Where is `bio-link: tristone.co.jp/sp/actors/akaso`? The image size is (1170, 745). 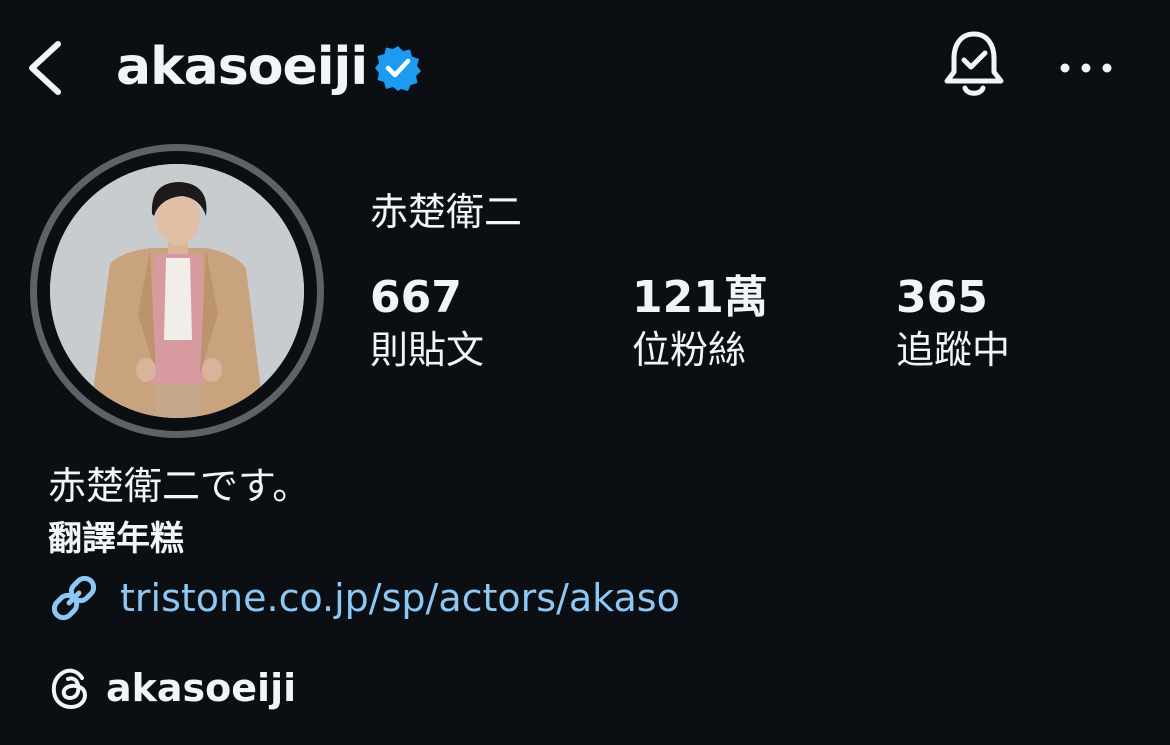
bio-link: tristone.co.jp/sp/actors/akaso is located at coordinates (364, 598).